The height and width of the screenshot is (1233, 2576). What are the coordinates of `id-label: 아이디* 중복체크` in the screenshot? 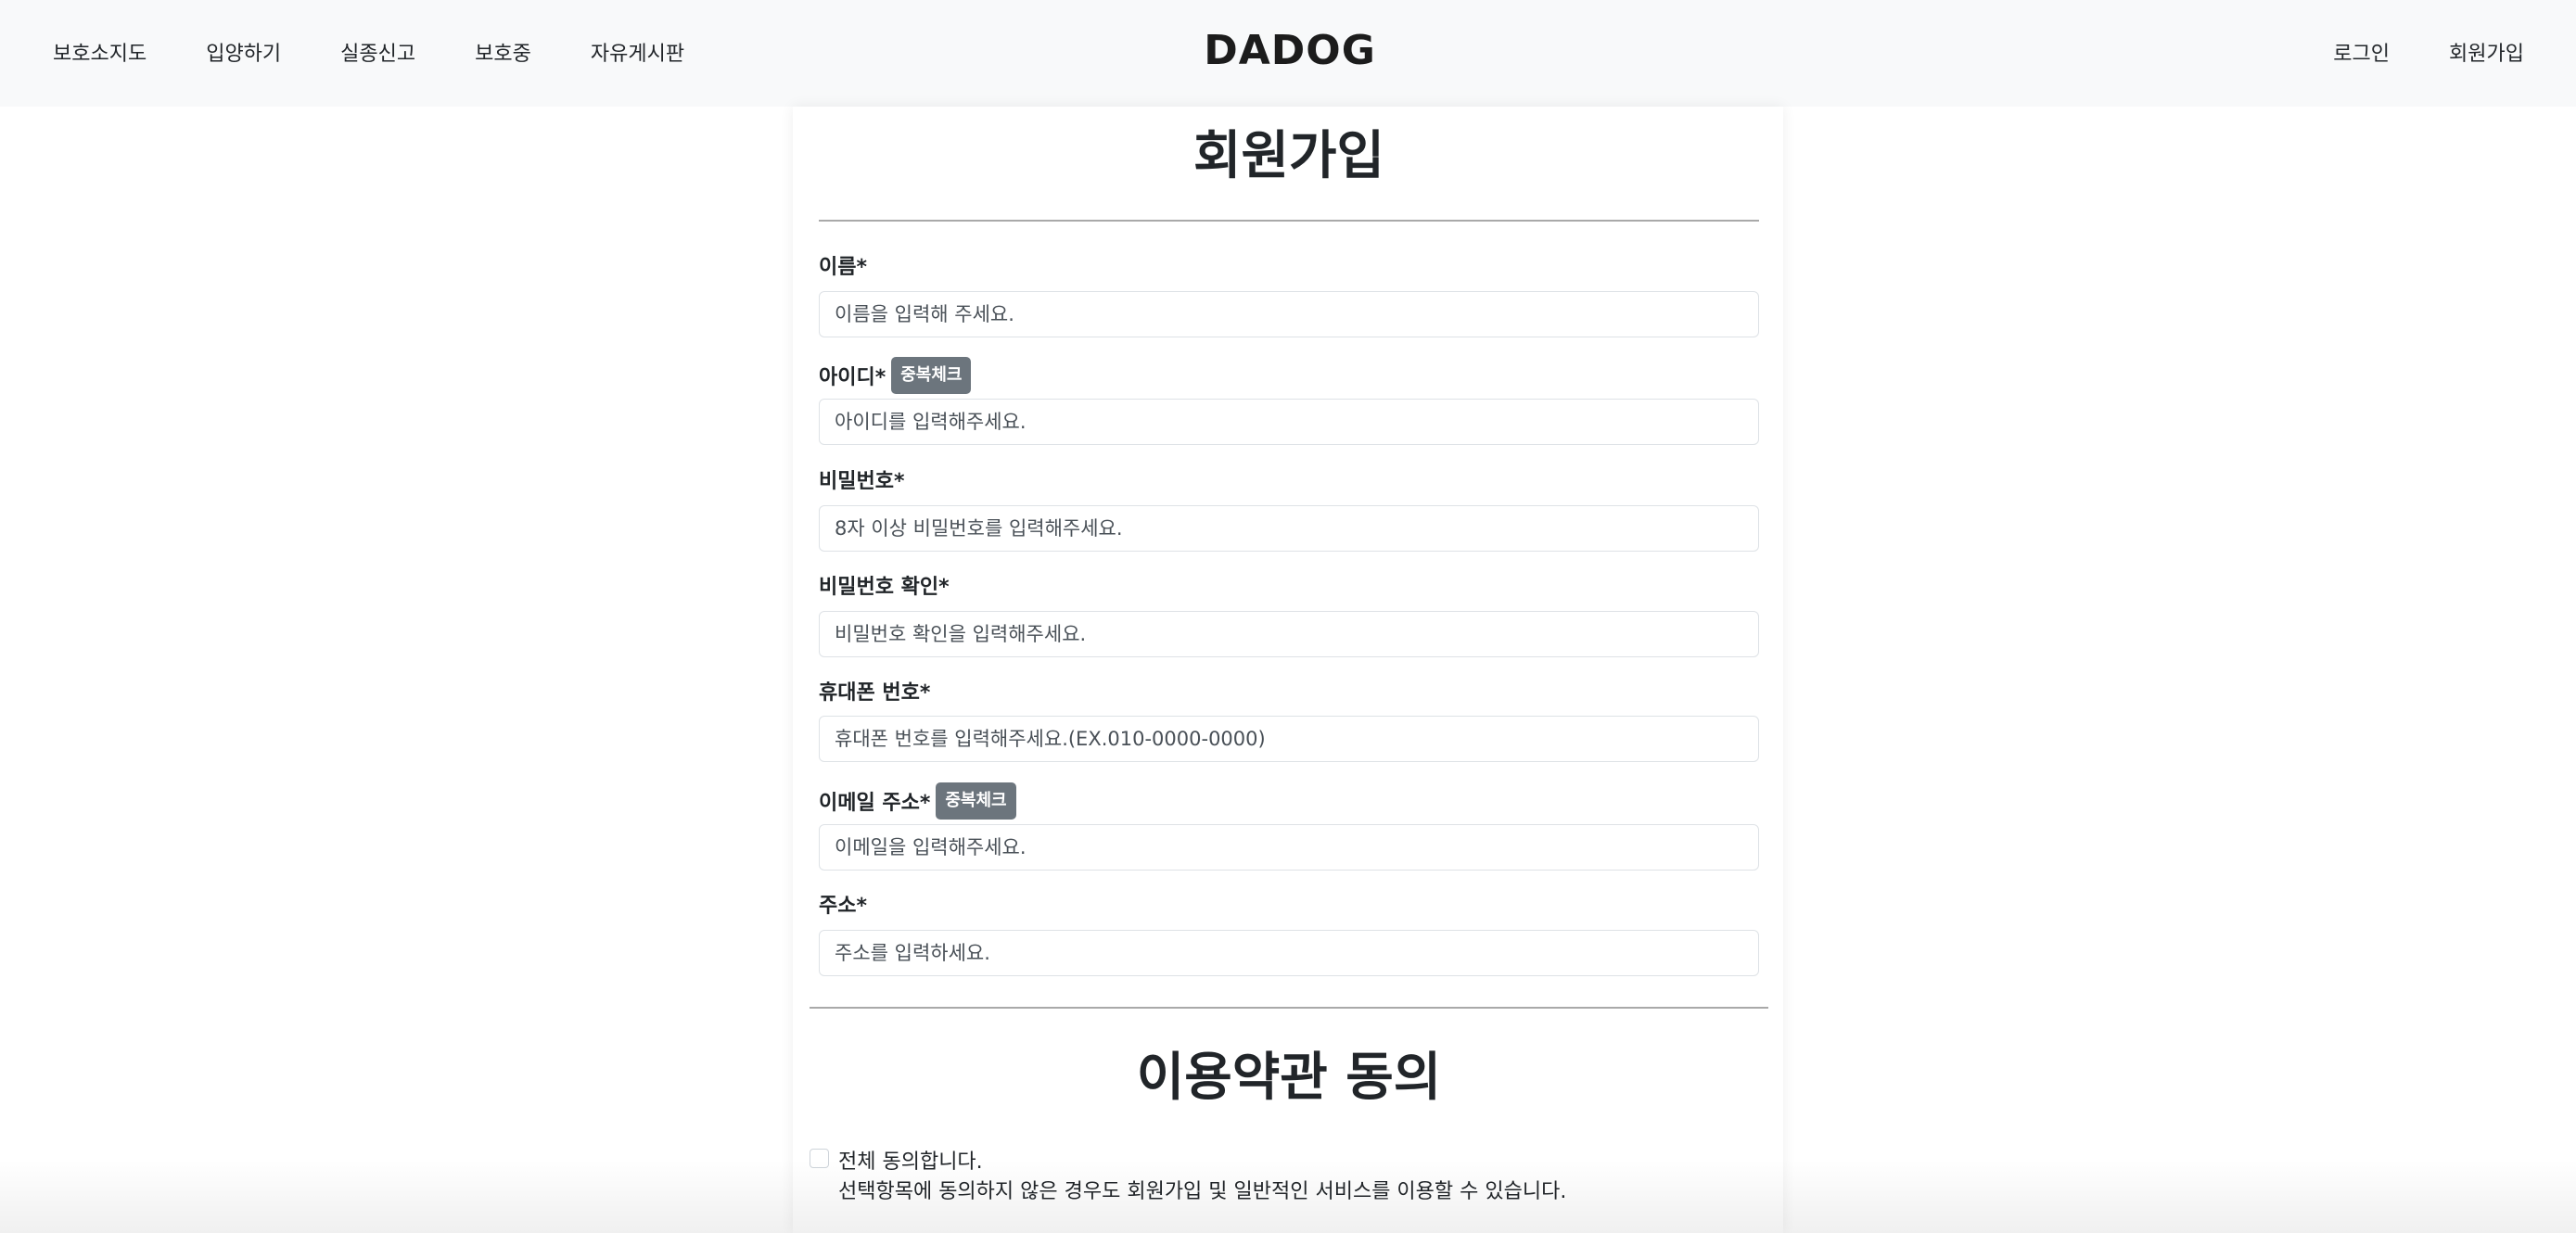 It's located at (896, 375).